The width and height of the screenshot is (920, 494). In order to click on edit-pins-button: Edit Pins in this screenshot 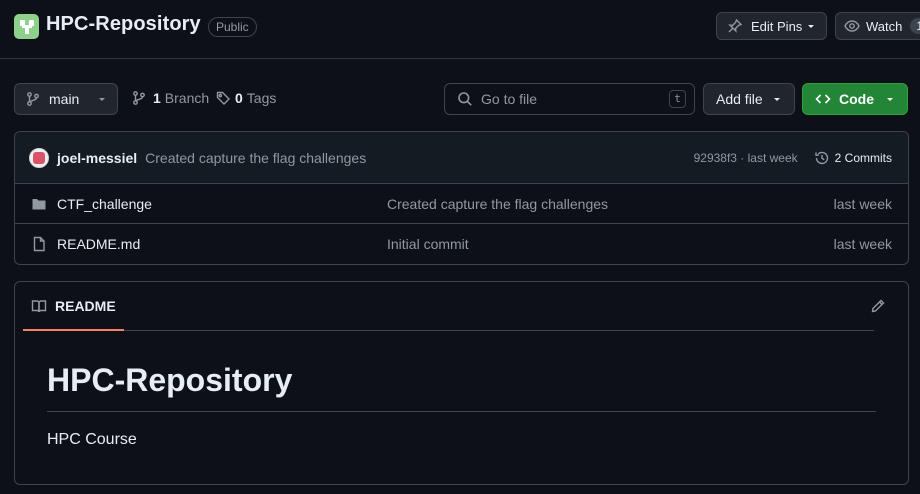, I will do `click(771, 26)`.